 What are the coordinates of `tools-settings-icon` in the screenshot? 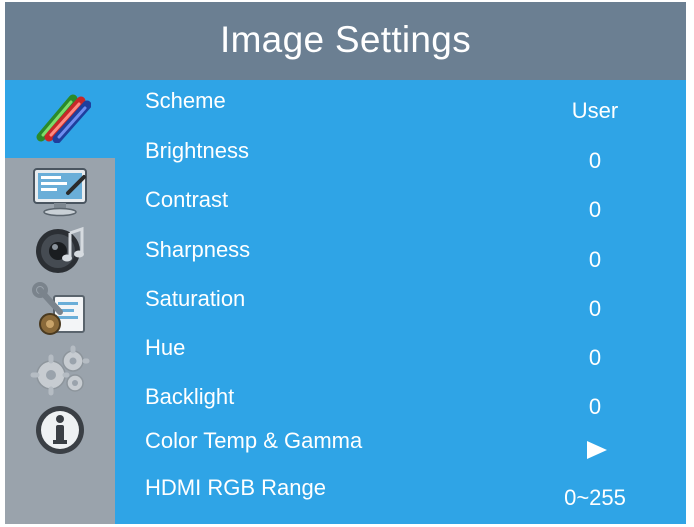 It's located at (60, 310).